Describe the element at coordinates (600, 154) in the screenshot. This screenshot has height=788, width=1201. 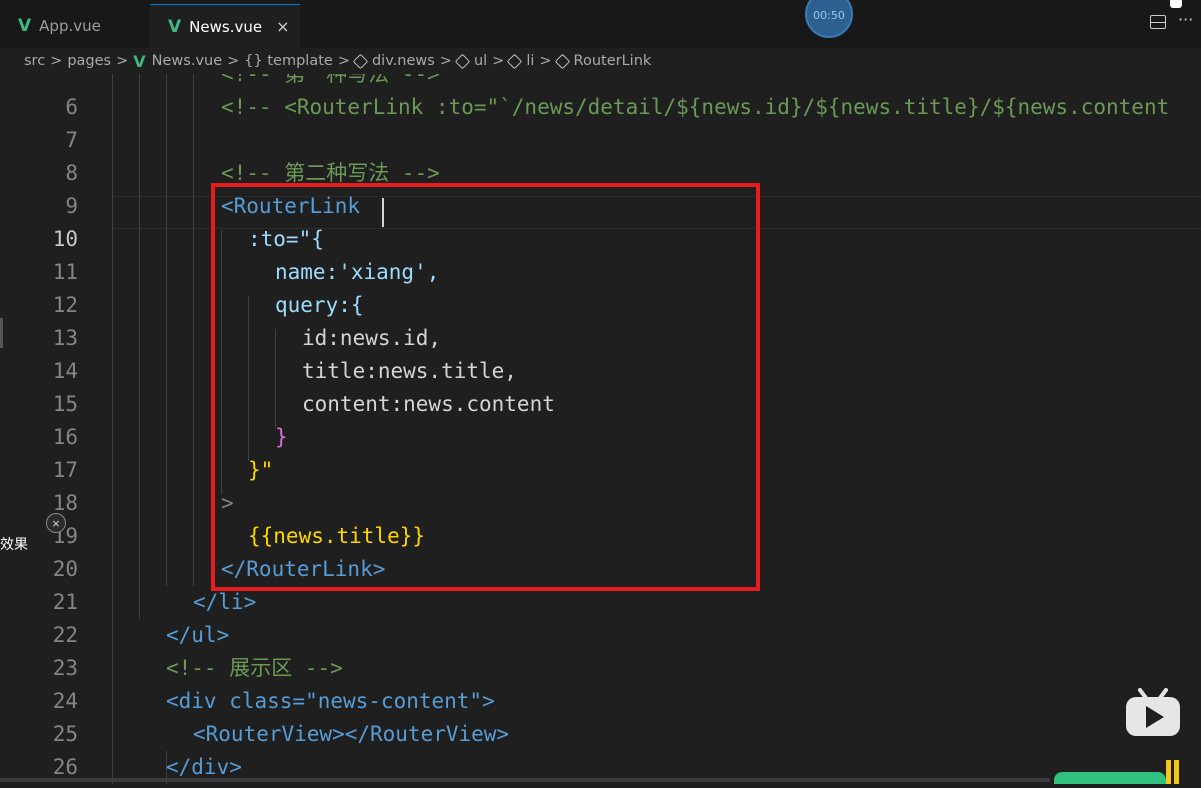
I see `code-line: 8` at that location.